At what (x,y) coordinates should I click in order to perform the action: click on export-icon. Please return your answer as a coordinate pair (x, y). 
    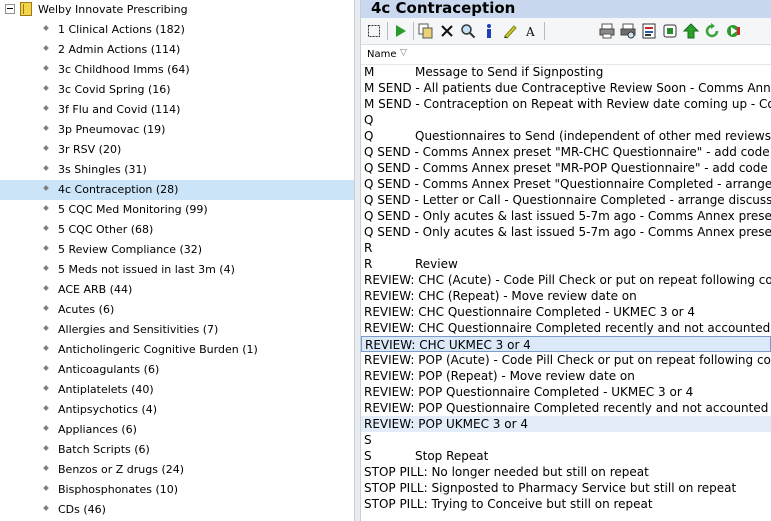
    Looking at the image, I should click on (670, 31).